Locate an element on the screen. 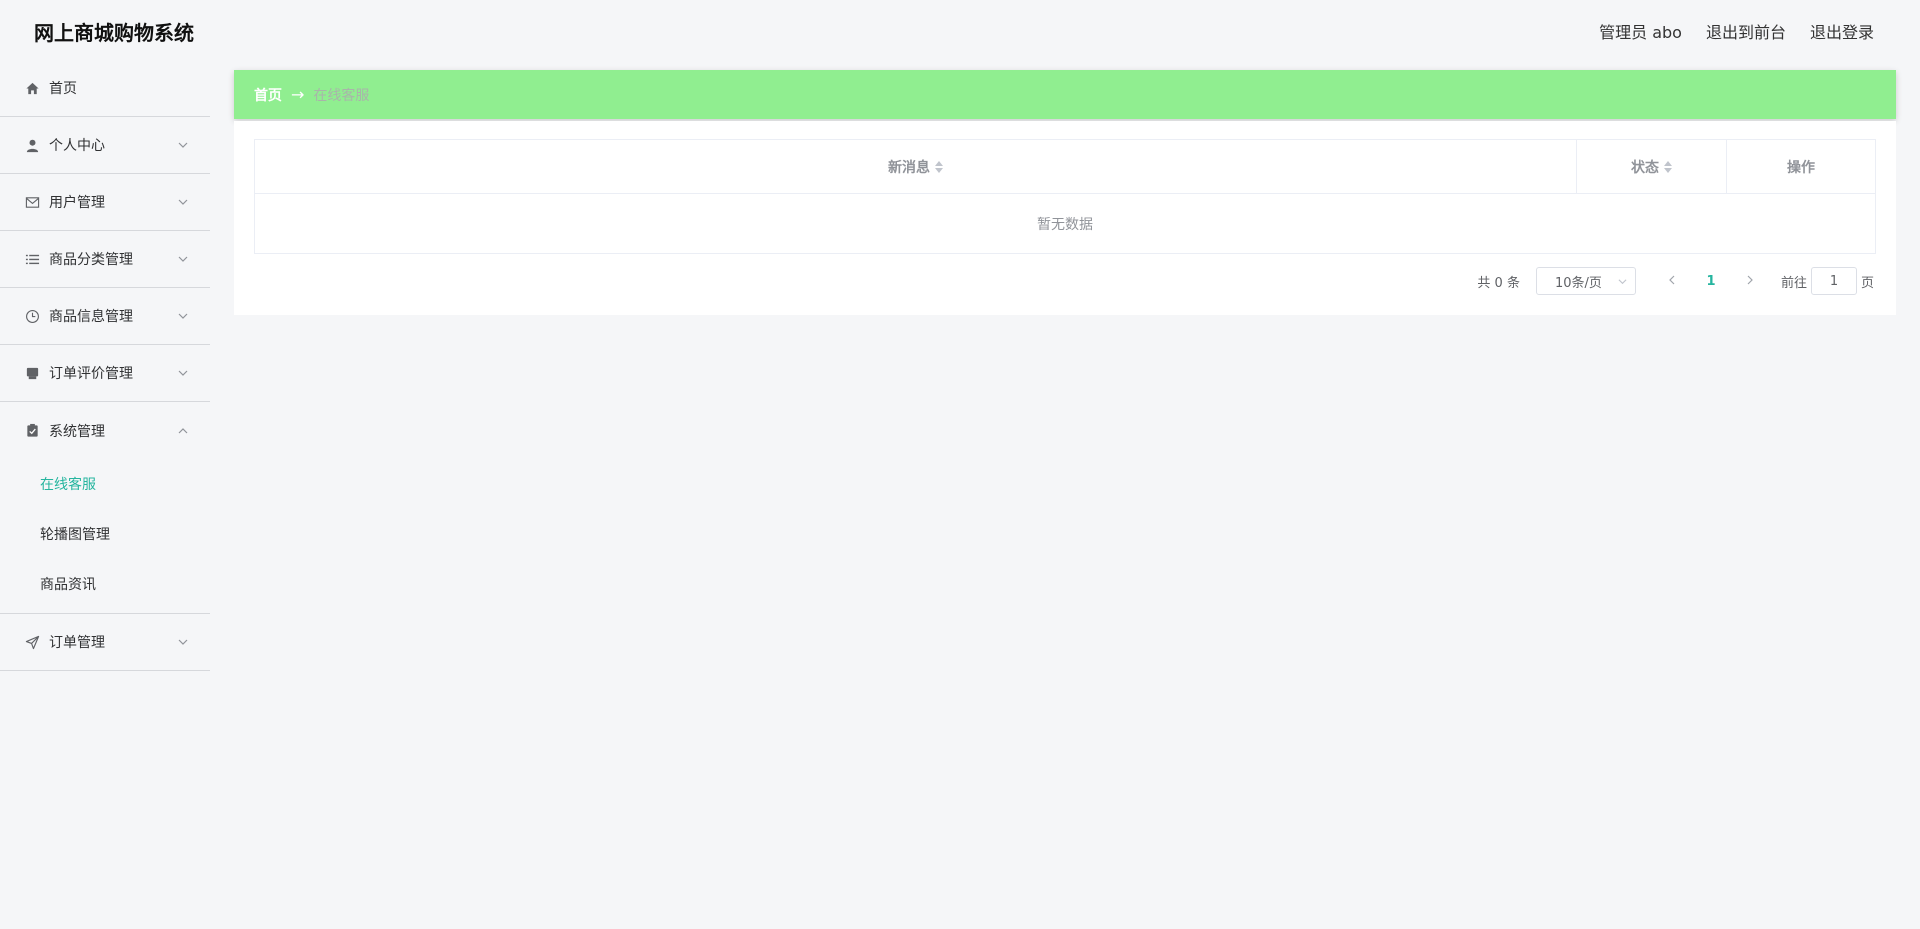  sidebar-item-label: 商品分类管理 is located at coordinates (91, 260).